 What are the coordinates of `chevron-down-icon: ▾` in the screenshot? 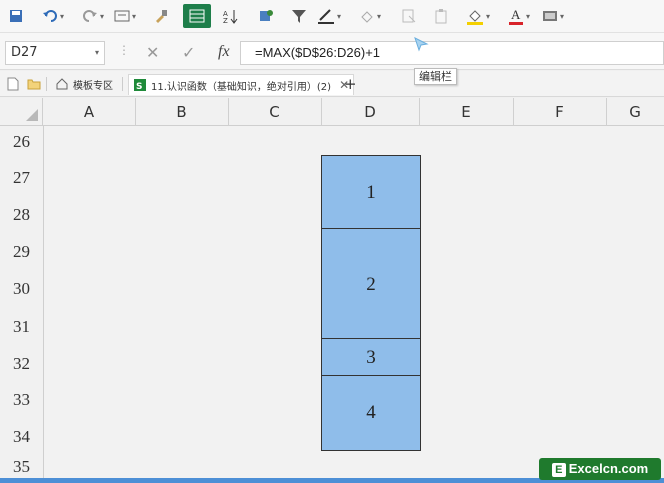 It's located at (97, 53).